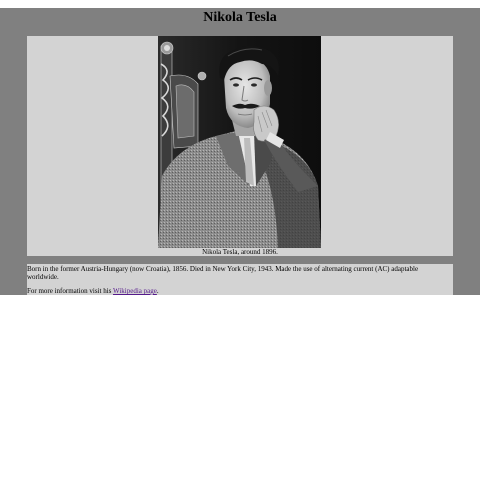 The height and width of the screenshot is (480, 480). What do you see at coordinates (70, 291) in the screenshot?
I see `more-info-prefix: For more information visit his` at bounding box center [70, 291].